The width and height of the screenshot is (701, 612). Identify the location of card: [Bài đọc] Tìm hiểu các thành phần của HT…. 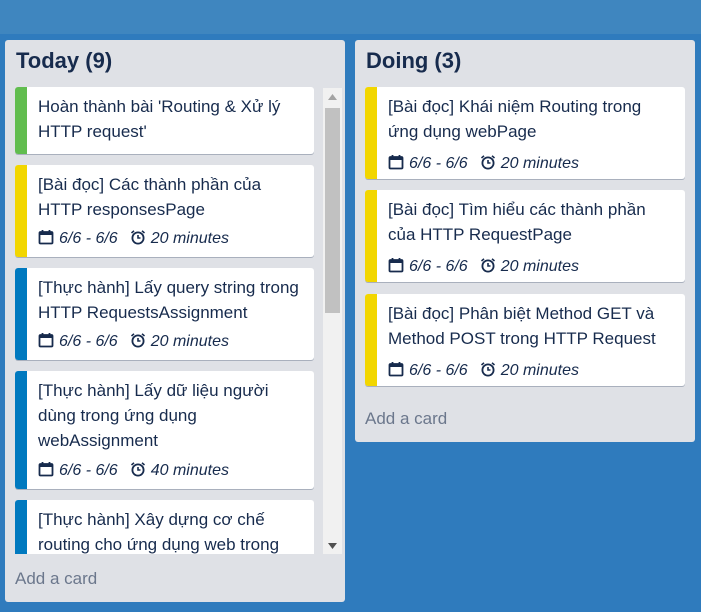
(525, 236).